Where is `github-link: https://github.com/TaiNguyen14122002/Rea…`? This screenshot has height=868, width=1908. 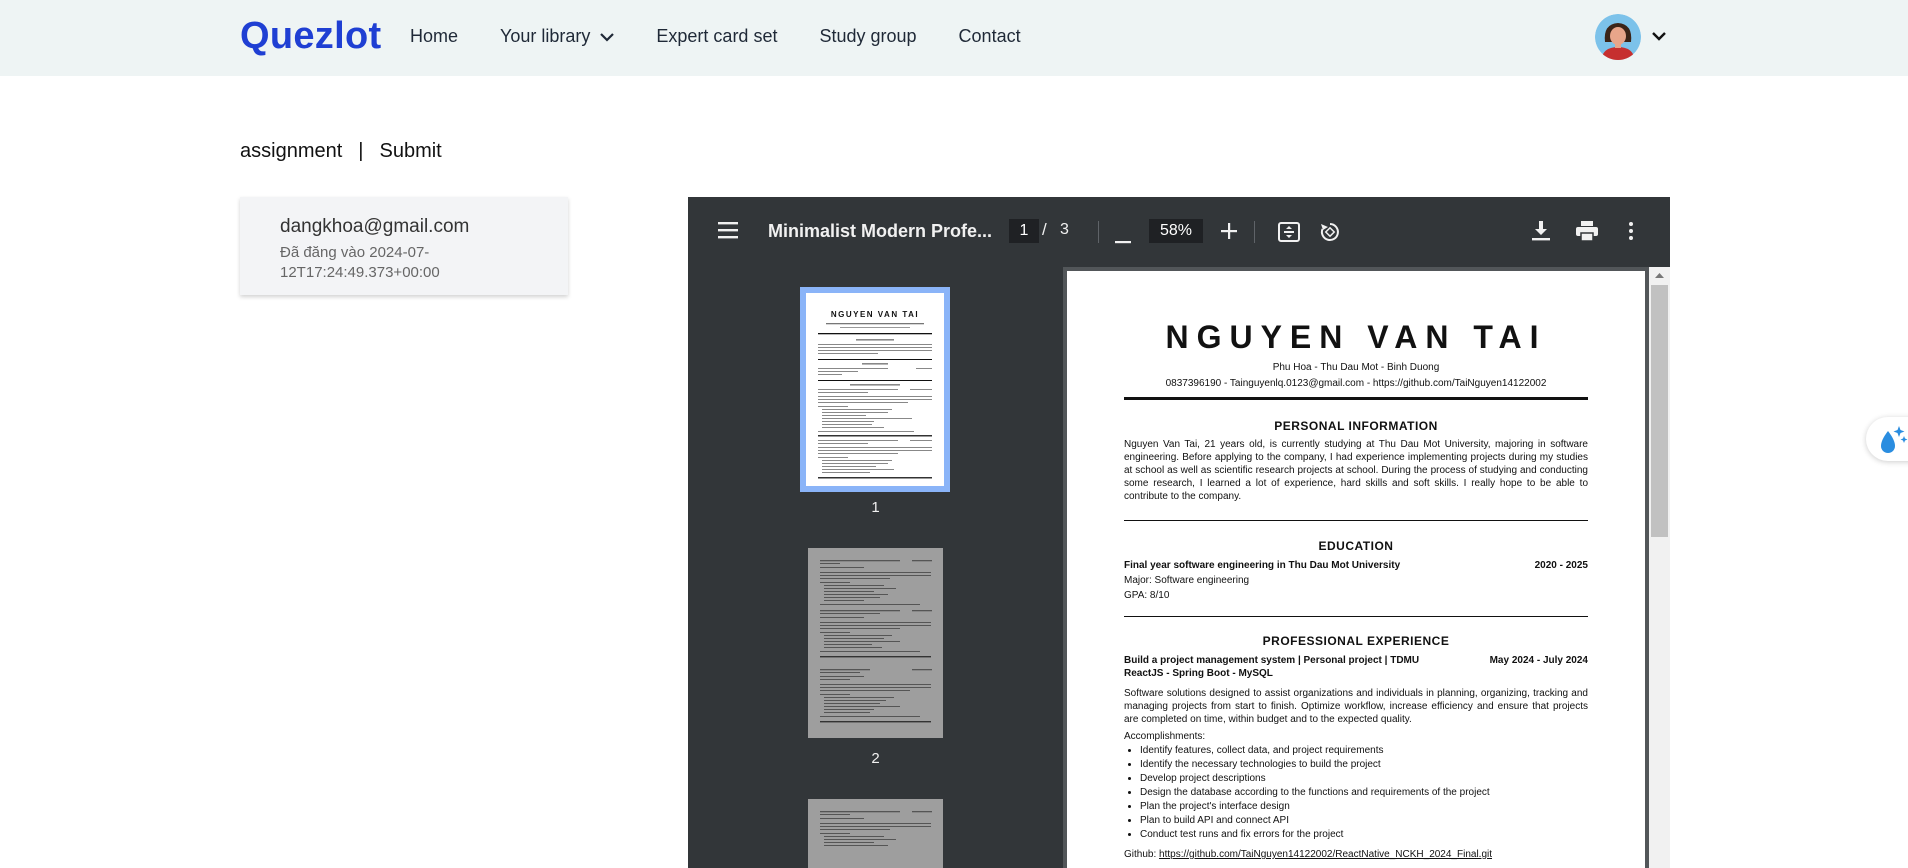 github-link: https://github.com/TaiNguyen14122002/Rea… is located at coordinates (1325, 854).